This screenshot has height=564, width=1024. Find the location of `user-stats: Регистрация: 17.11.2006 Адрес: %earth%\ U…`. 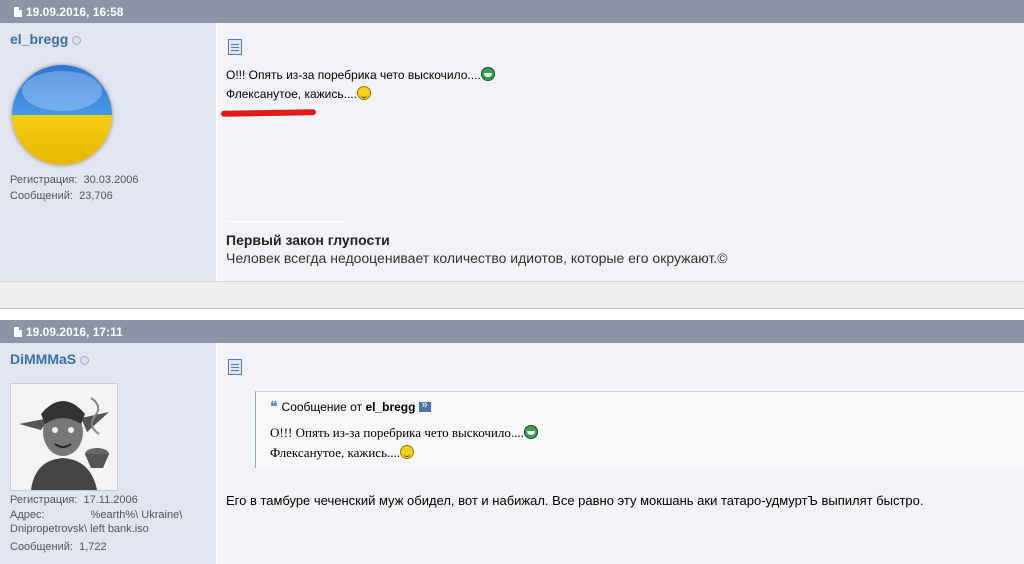

user-stats: Регистрация: 17.11.2006 Адрес: %earth%\ U… is located at coordinates (96, 523).